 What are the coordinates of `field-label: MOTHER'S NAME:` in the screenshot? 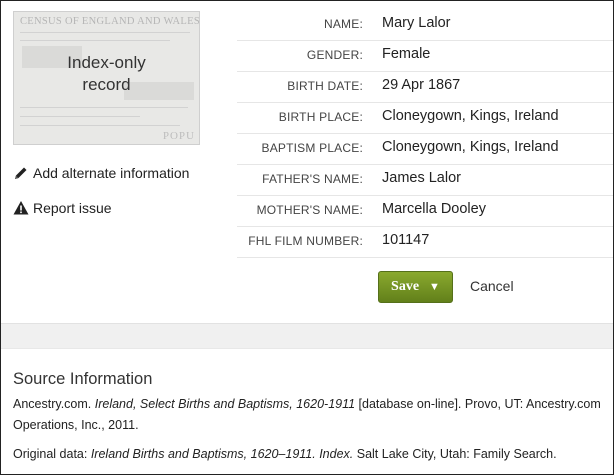 It's located at (309, 210).